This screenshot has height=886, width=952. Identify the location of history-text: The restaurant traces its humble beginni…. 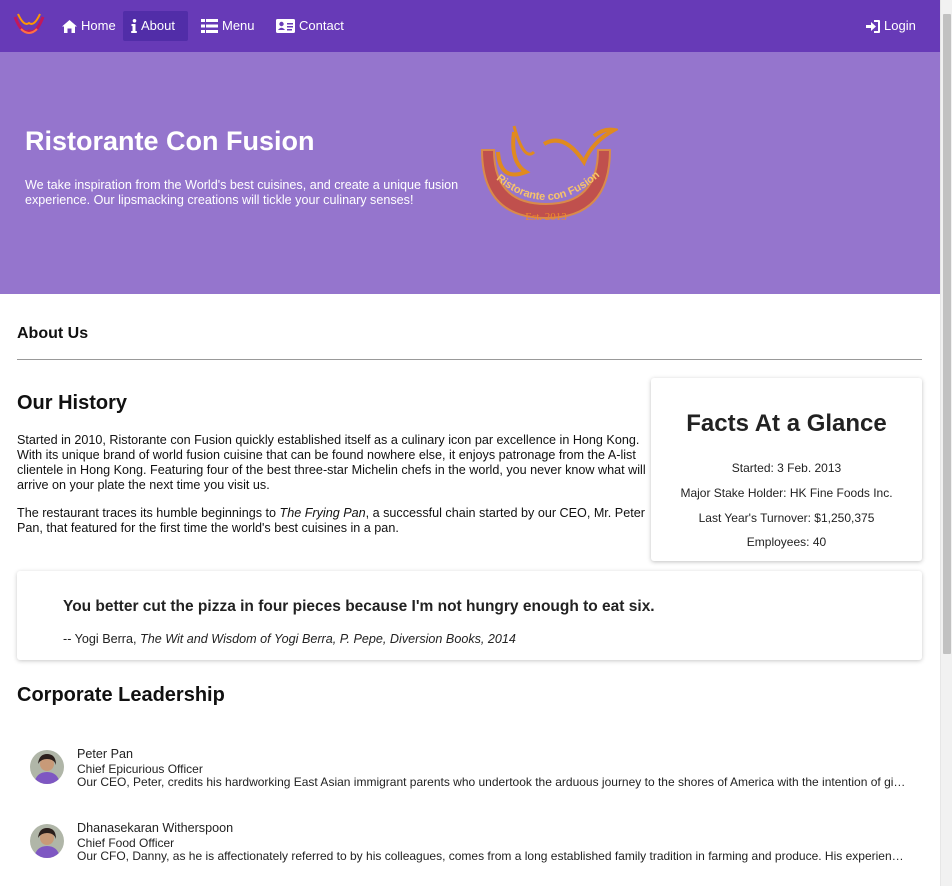
(148, 513).